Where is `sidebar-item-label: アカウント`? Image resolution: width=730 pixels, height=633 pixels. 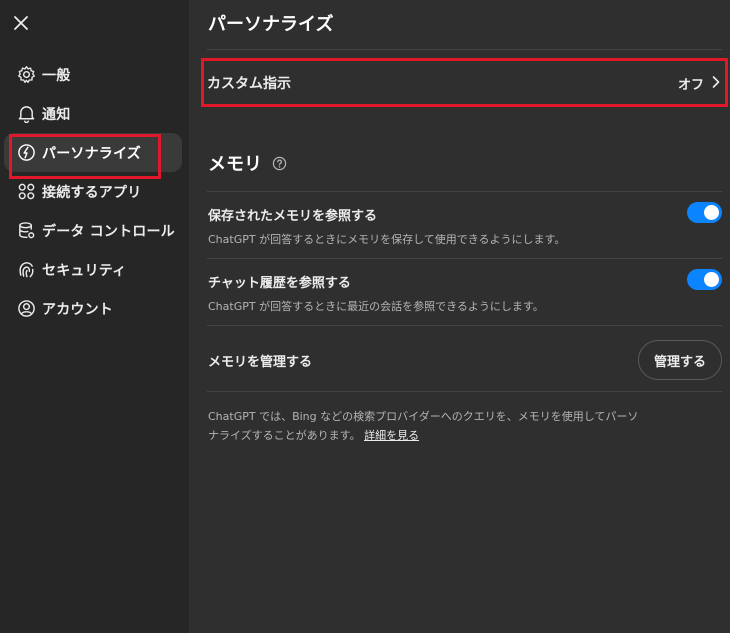
sidebar-item-label: アカウント is located at coordinates (77, 309).